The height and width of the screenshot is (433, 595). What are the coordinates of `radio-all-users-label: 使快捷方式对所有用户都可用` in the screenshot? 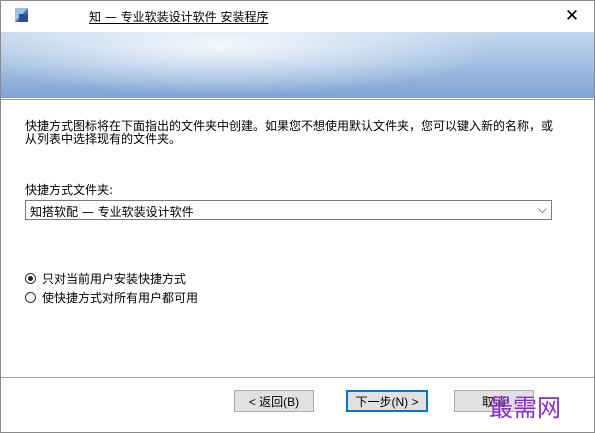 It's located at (120, 298).